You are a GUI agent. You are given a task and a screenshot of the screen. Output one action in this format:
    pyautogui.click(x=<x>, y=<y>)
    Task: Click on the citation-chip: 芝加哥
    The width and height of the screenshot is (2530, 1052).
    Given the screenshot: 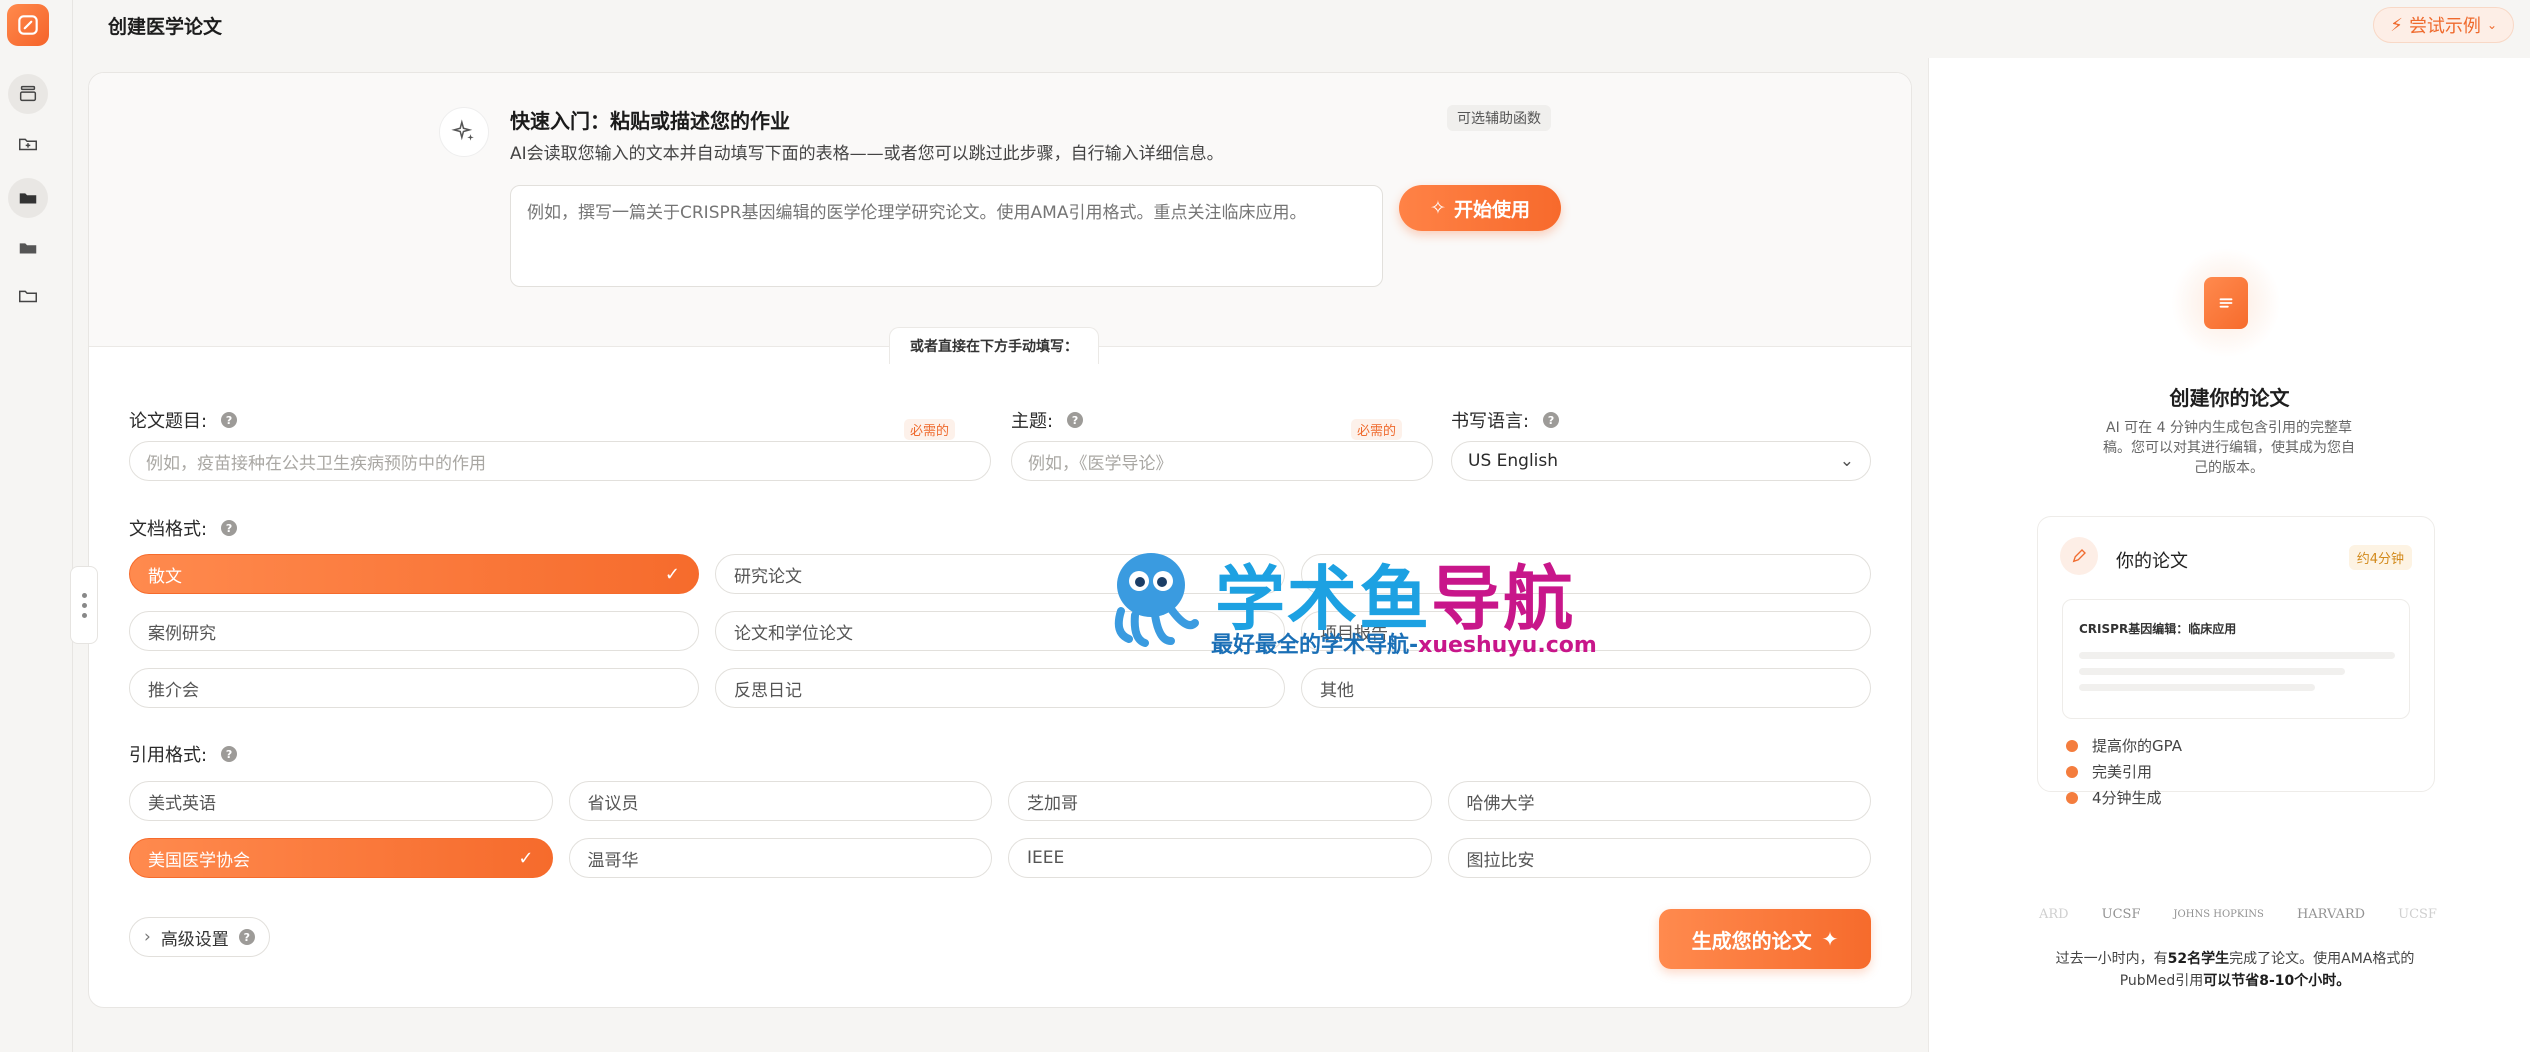 What is the action you would take?
    pyautogui.click(x=1220, y=801)
    